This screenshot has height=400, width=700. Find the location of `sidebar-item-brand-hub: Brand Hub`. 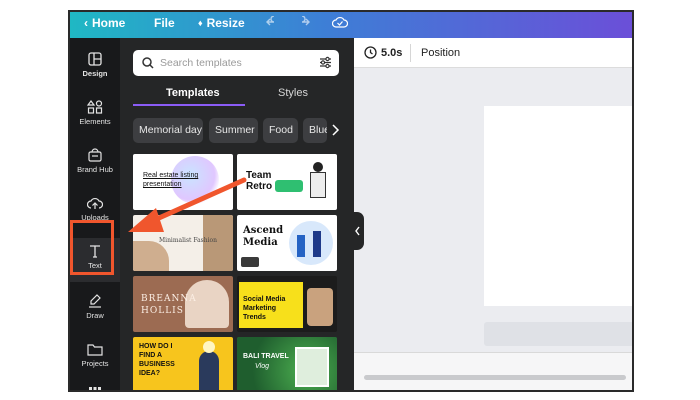

sidebar-item-brand-hub: Brand Hub is located at coordinates (95, 164).